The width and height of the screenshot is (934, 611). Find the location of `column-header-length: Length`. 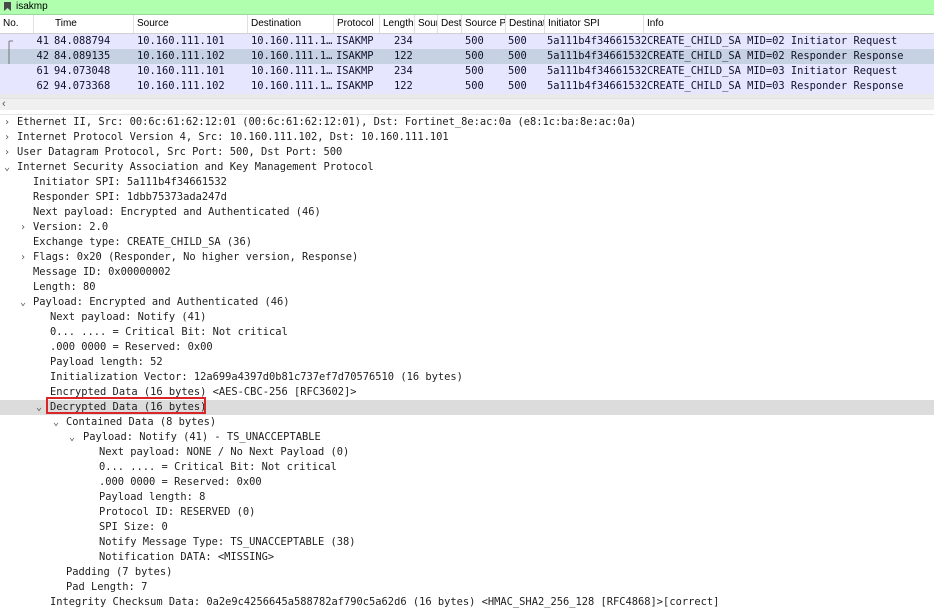

column-header-length: Length is located at coordinates (397, 24).